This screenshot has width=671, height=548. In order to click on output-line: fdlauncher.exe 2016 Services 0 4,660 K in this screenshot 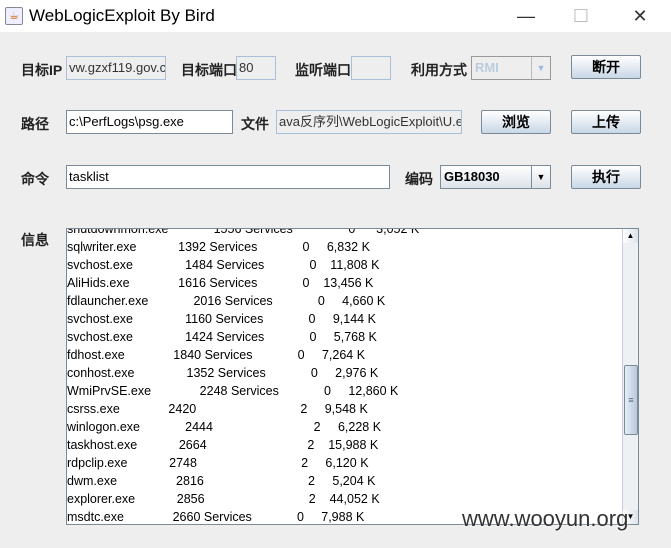, I will do `click(226, 301)`.